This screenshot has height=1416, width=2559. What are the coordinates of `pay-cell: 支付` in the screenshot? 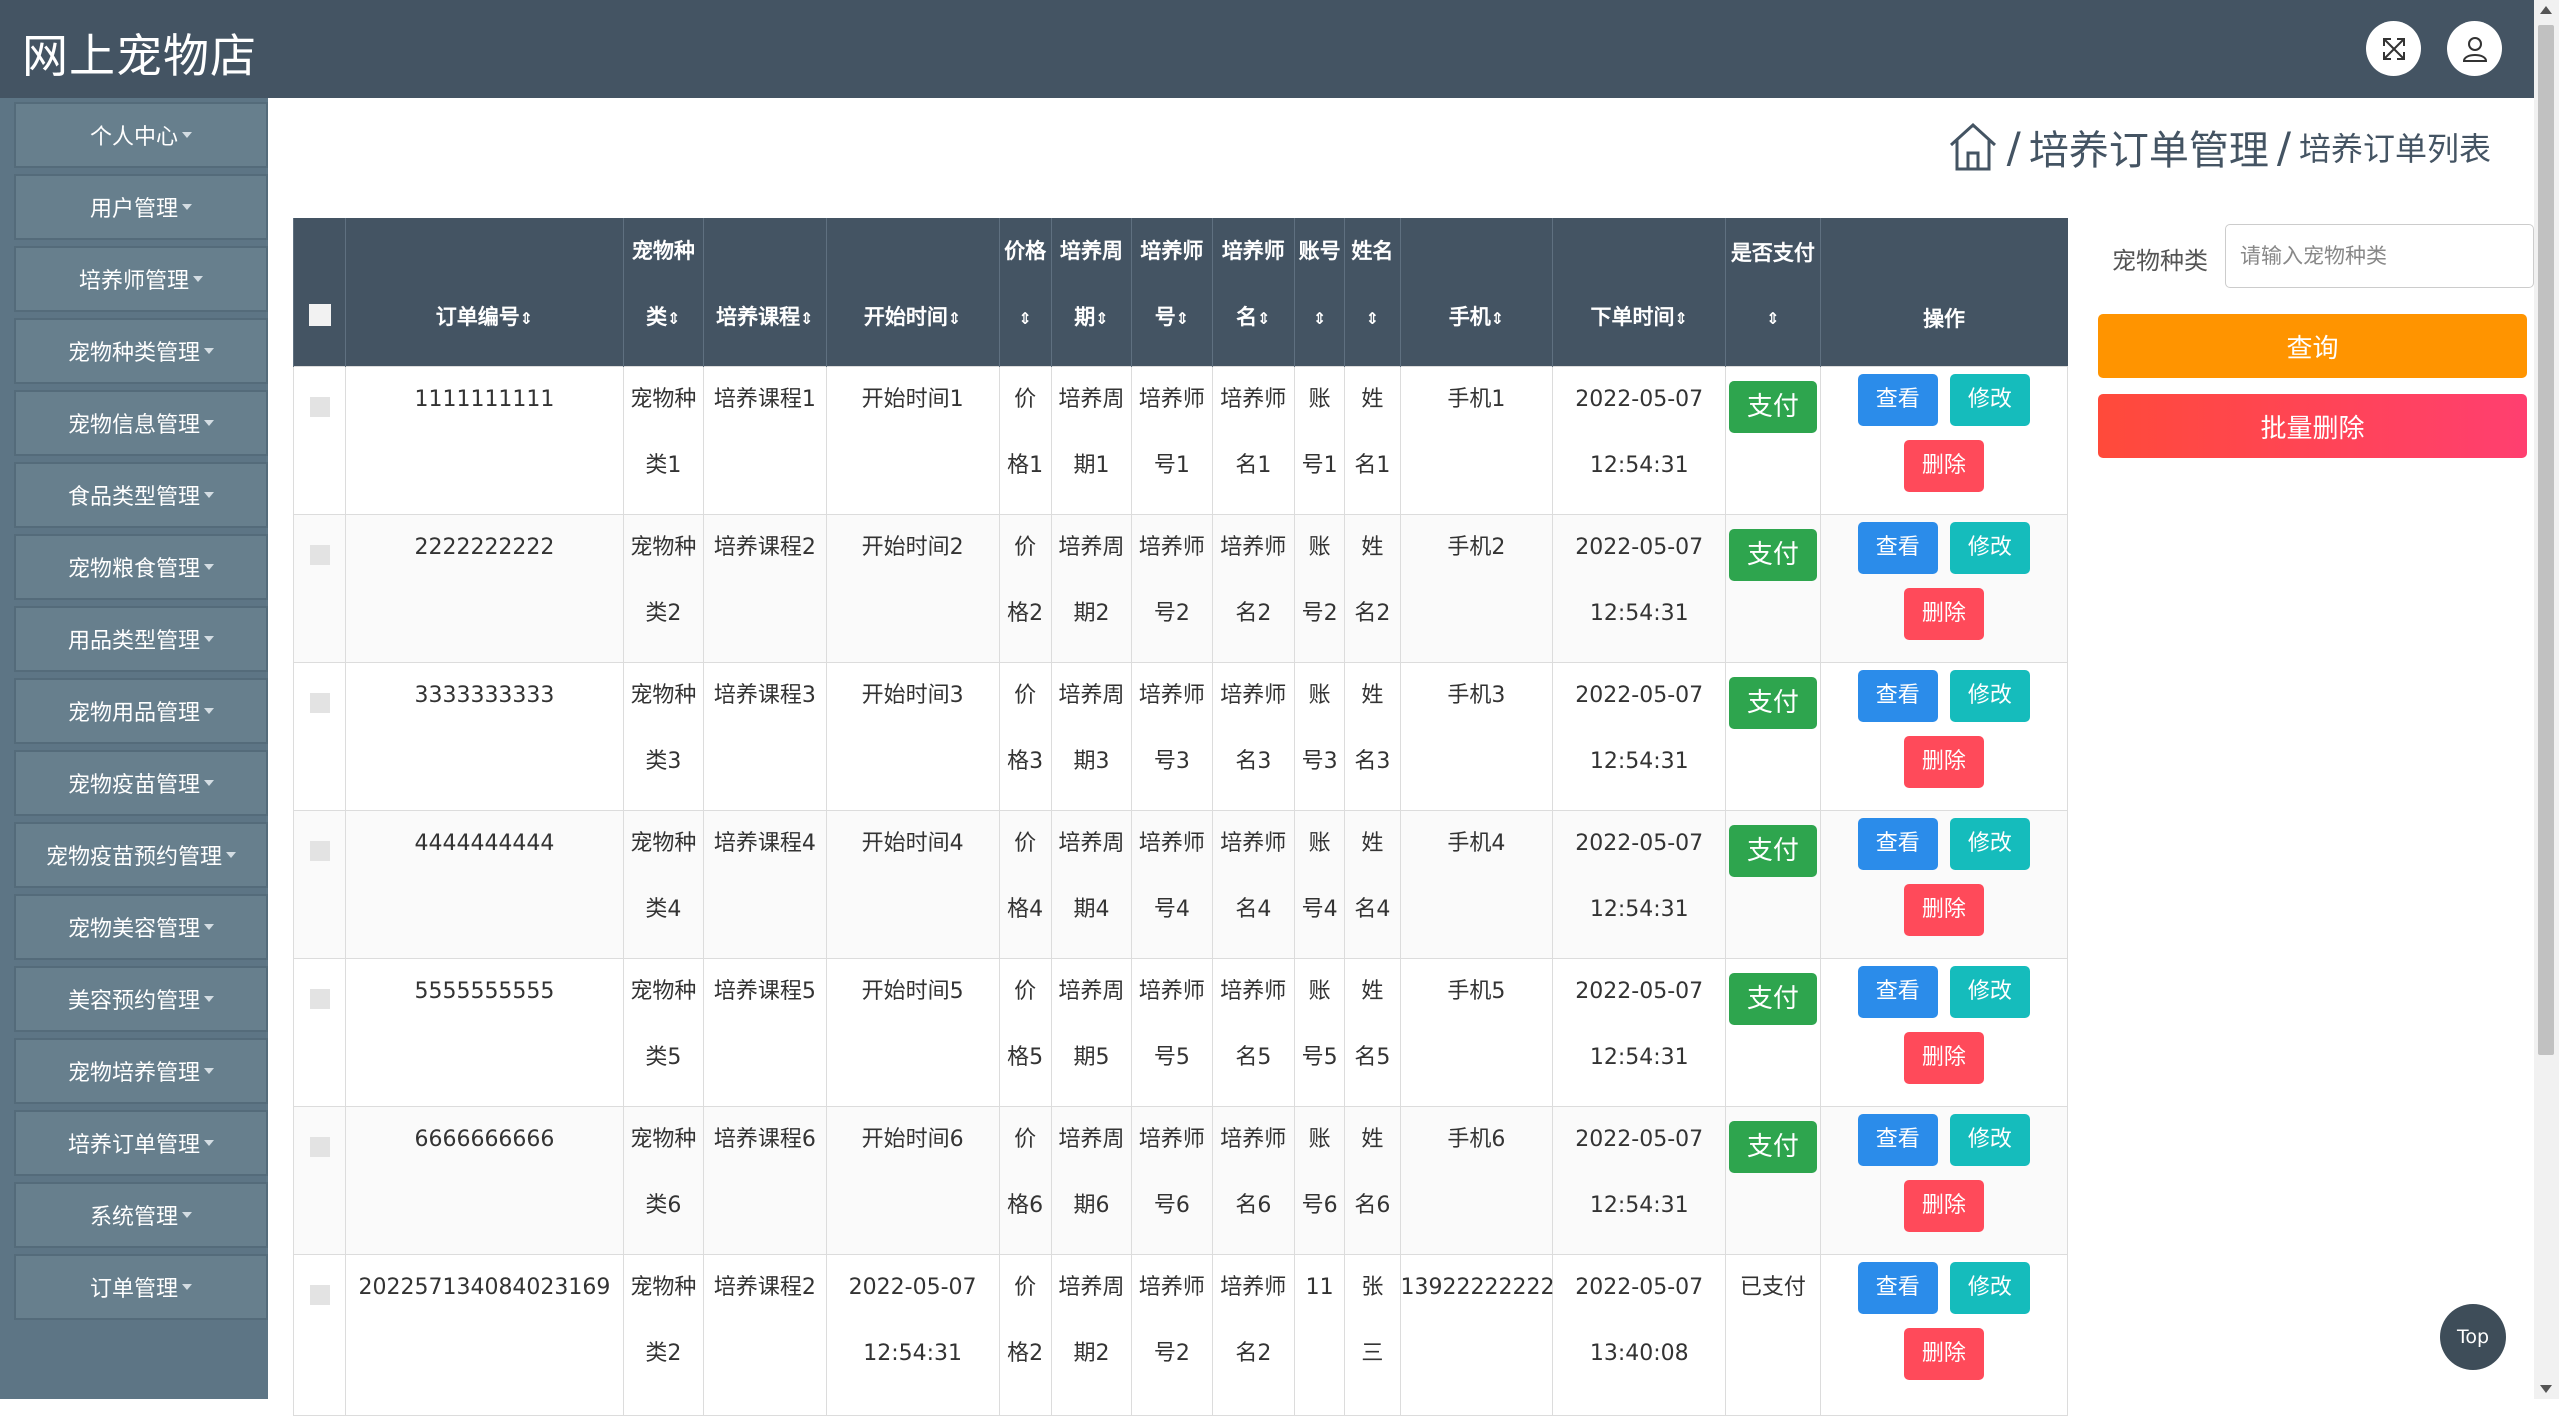 It's located at (1773, 884).